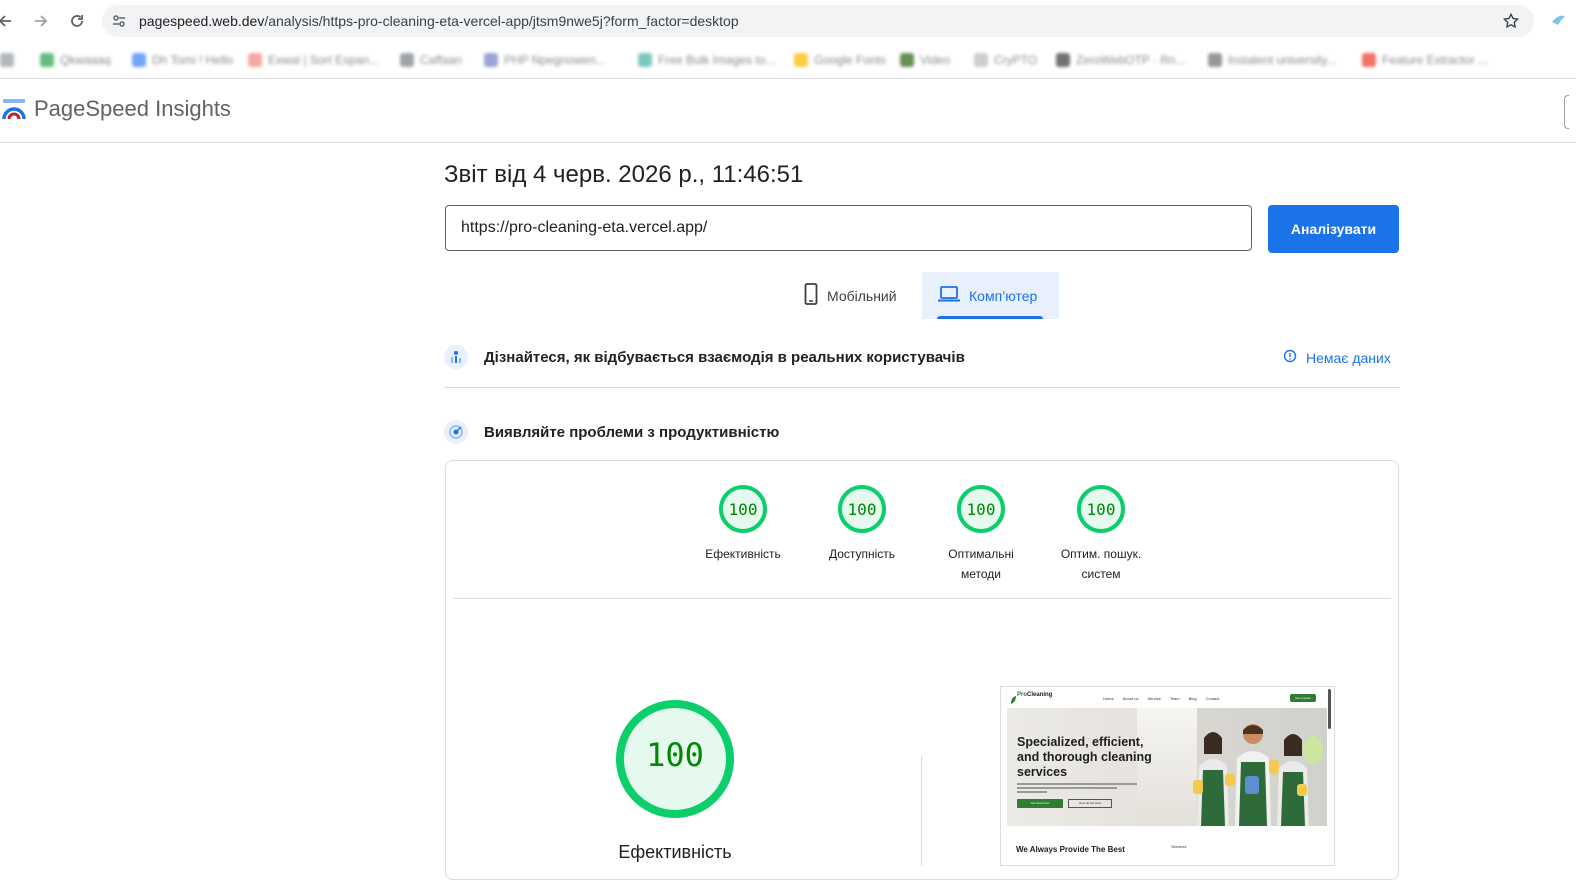  I want to click on pagespeed-logo-icon, so click(15, 111).